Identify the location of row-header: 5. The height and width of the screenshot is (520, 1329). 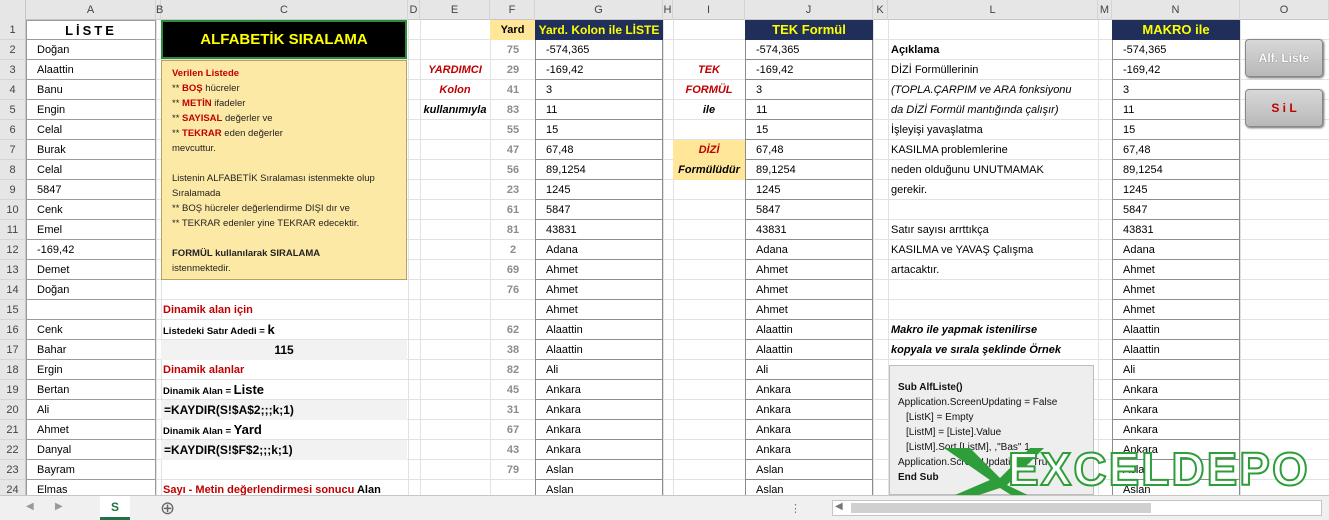
(13, 110).